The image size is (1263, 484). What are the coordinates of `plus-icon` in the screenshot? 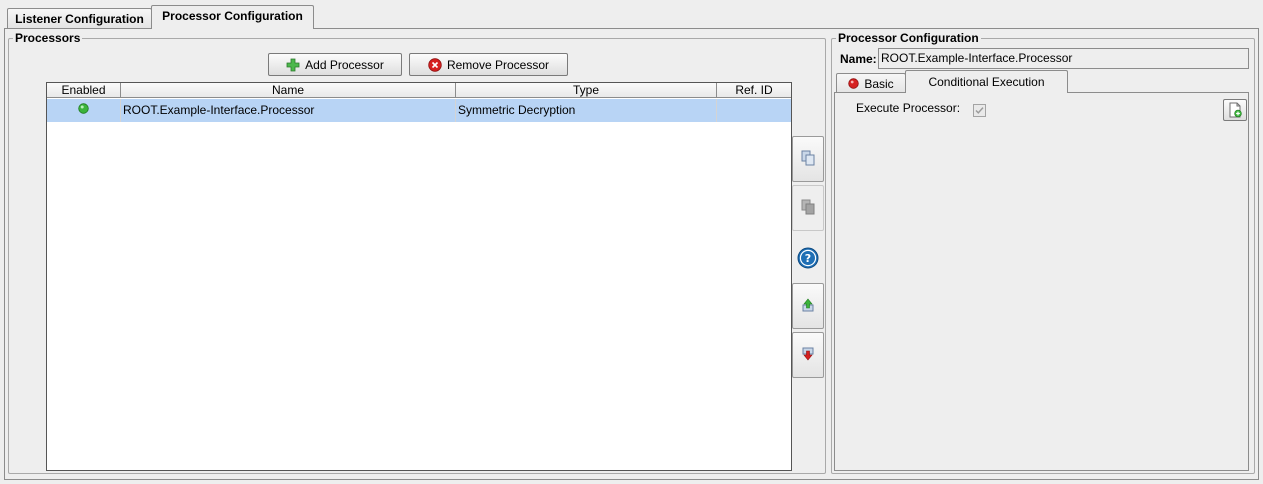 It's located at (293, 65).